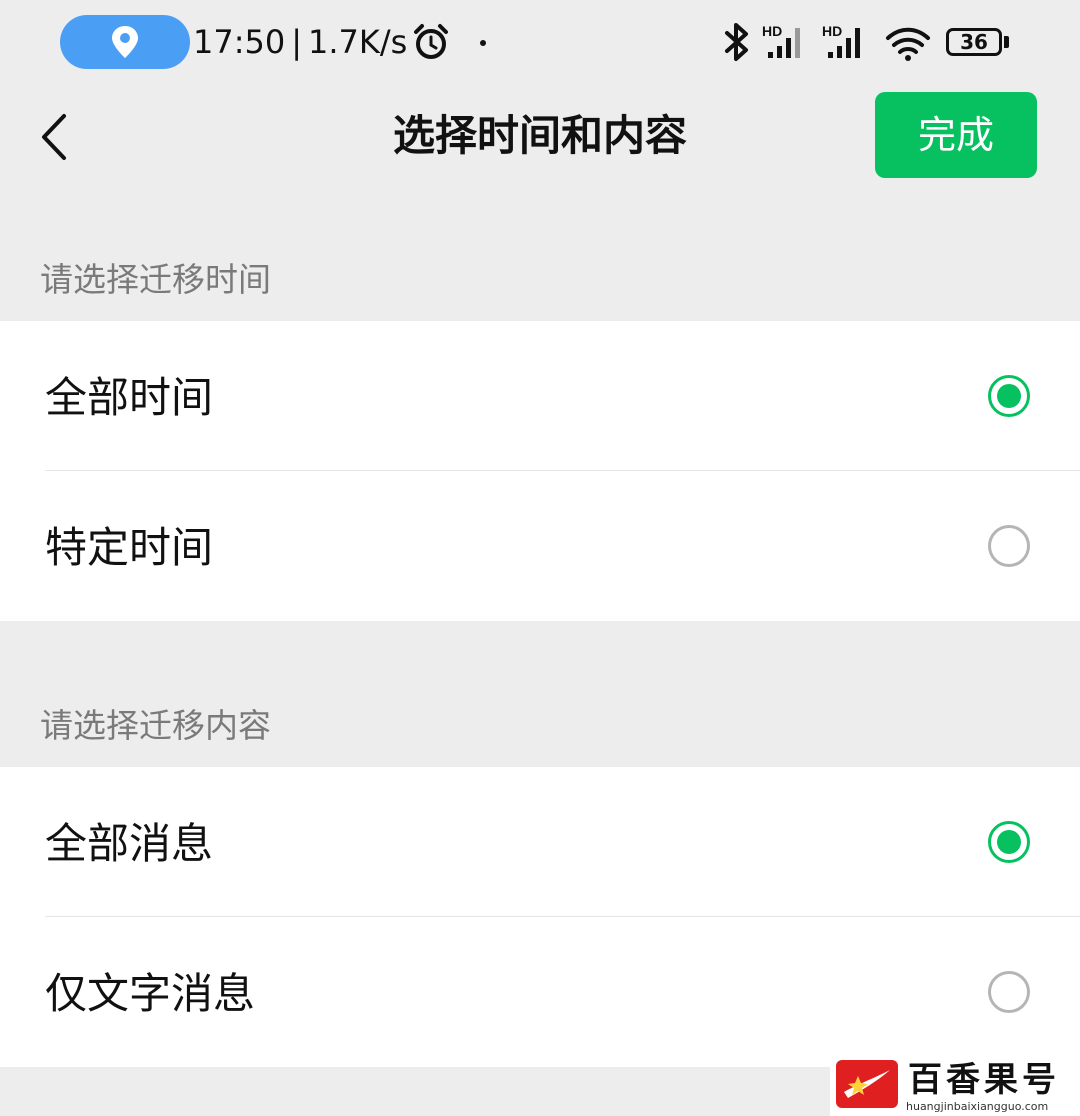 This screenshot has height=1116, width=1080. I want to click on status-time-speed: 17:50 | 1.7K/s, so click(300, 42).